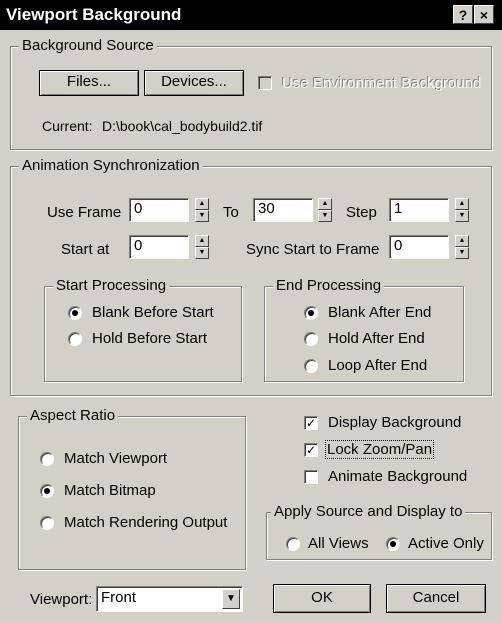 Image resolution: width=502 pixels, height=623 pixels. Describe the element at coordinates (231, 599) in the screenshot. I see `dropdown-arrow-icon: ▼` at that location.